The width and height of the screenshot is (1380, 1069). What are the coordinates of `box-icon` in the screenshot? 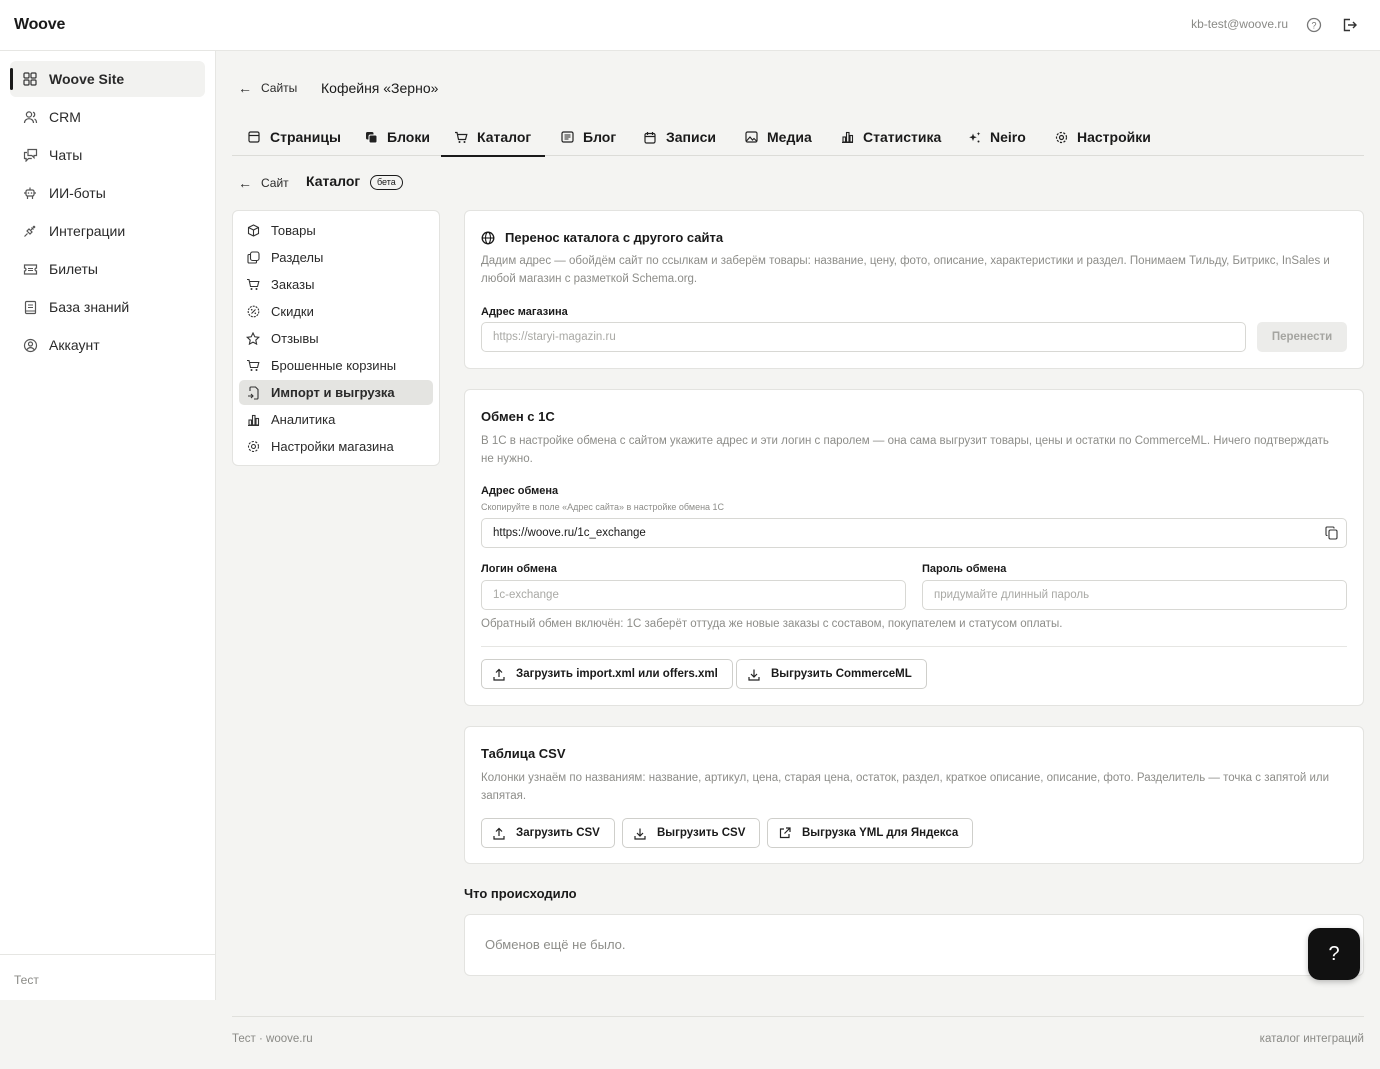 It's located at (253, 231).